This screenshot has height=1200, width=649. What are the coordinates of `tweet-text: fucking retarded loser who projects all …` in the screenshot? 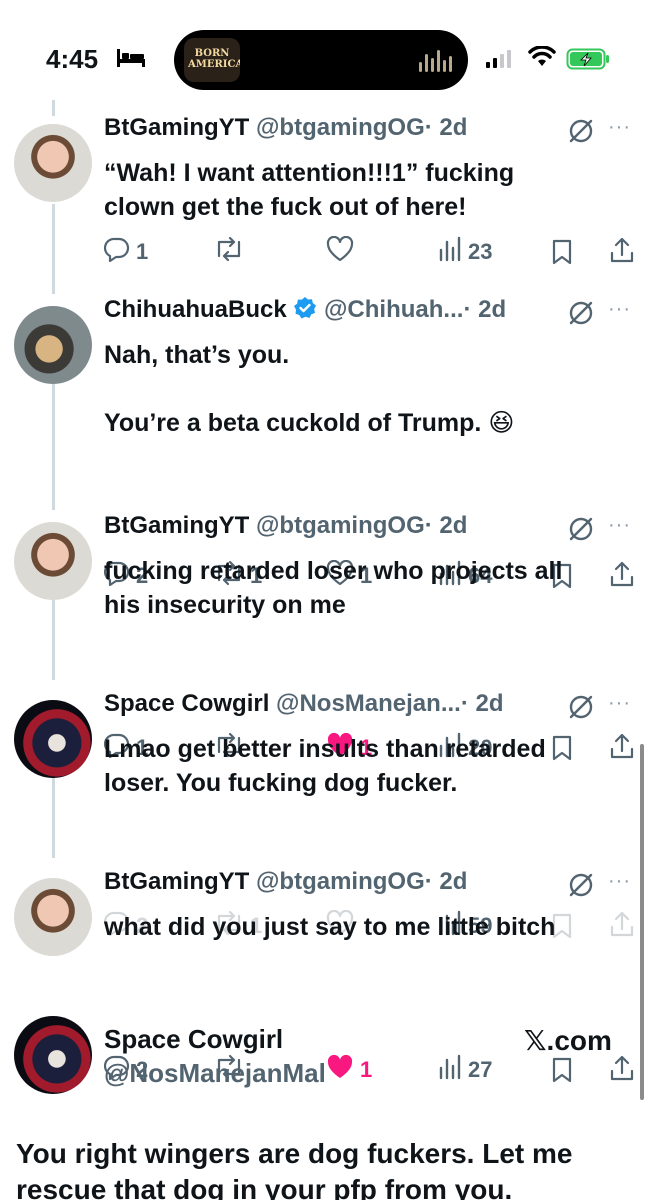 It's located at (333, 588).